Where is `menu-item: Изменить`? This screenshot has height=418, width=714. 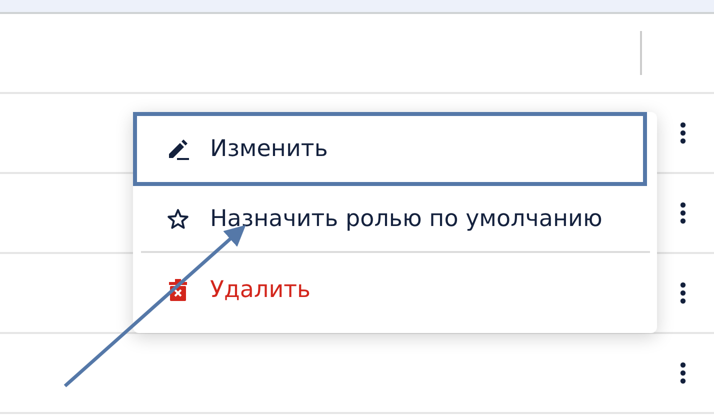 menu-item: Изменить is located at coordinates (390, 149).